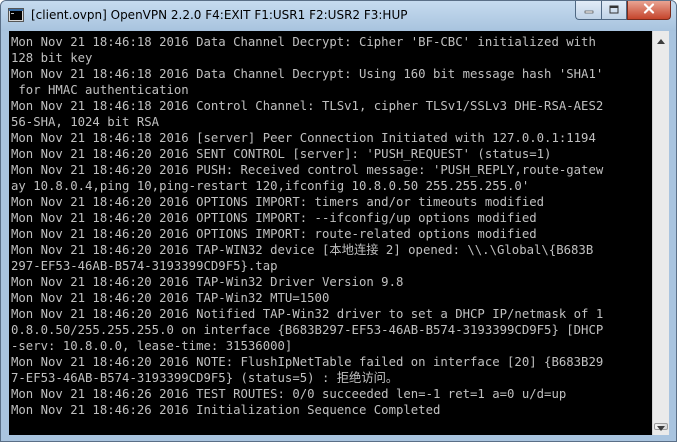 Image resolution: width=677 pixels, height=442 pixels. What do you see at coordinates (144, 266) in the screenshot?
I see `console-line: 297-EF53-46AB-B574-3193399CD9F5}.tap` at bounding box center [144, 266].